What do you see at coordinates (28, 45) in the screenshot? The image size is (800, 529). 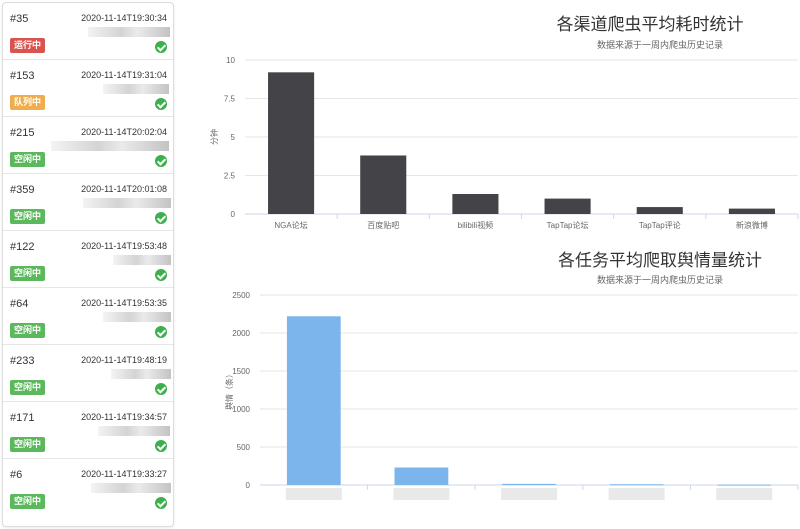 I see `status-badge: 运行中` at bounding box center [28, 45].